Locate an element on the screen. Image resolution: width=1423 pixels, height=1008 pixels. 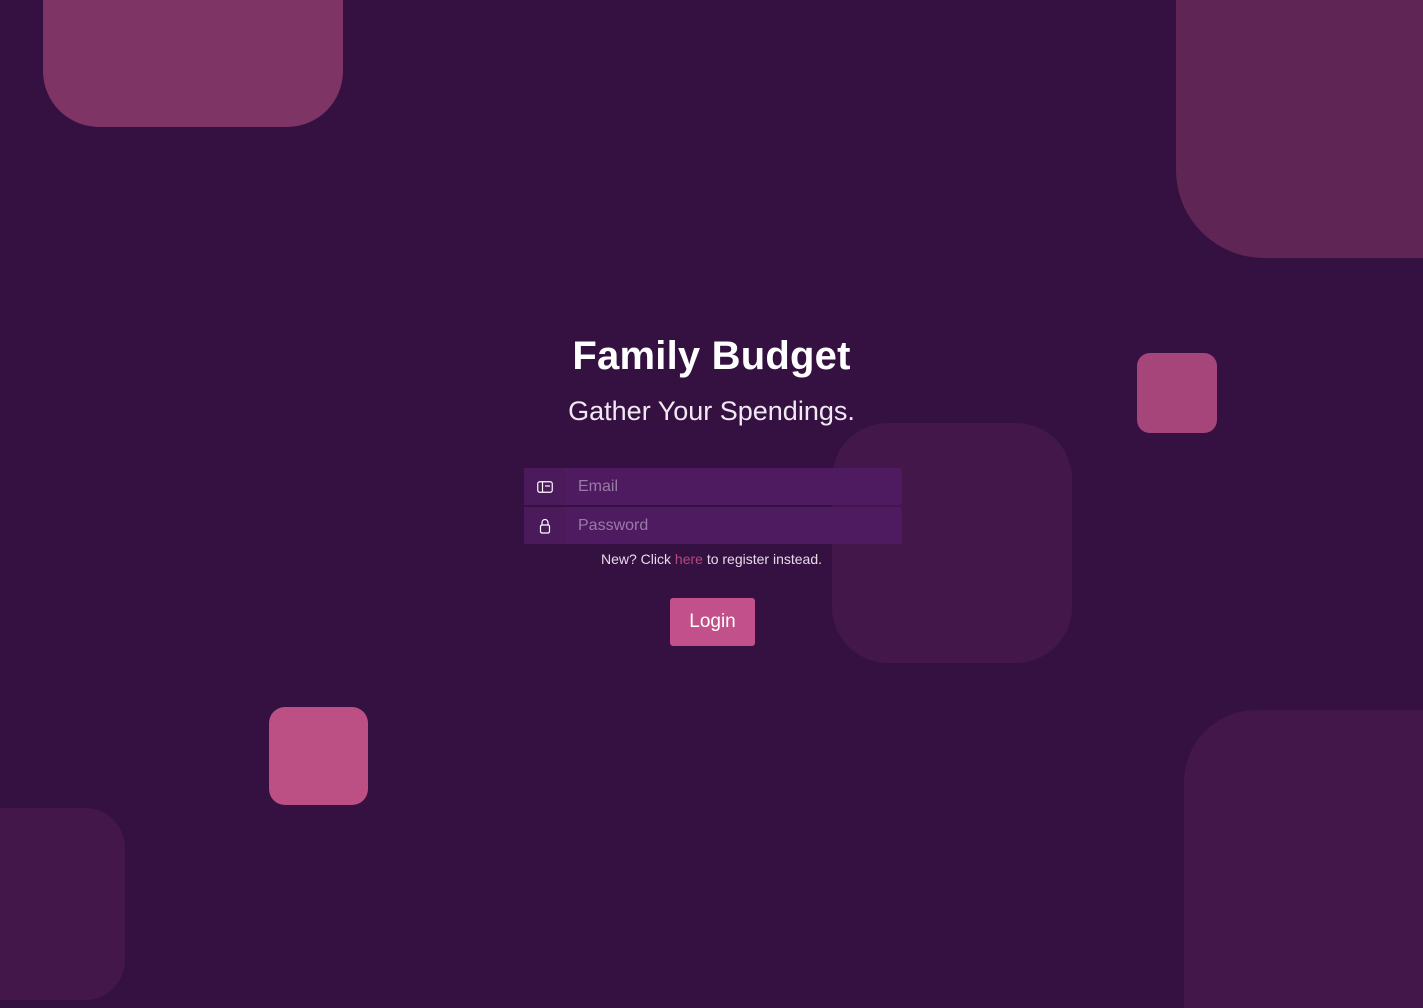
password-input is located at coordinates (734, 525).